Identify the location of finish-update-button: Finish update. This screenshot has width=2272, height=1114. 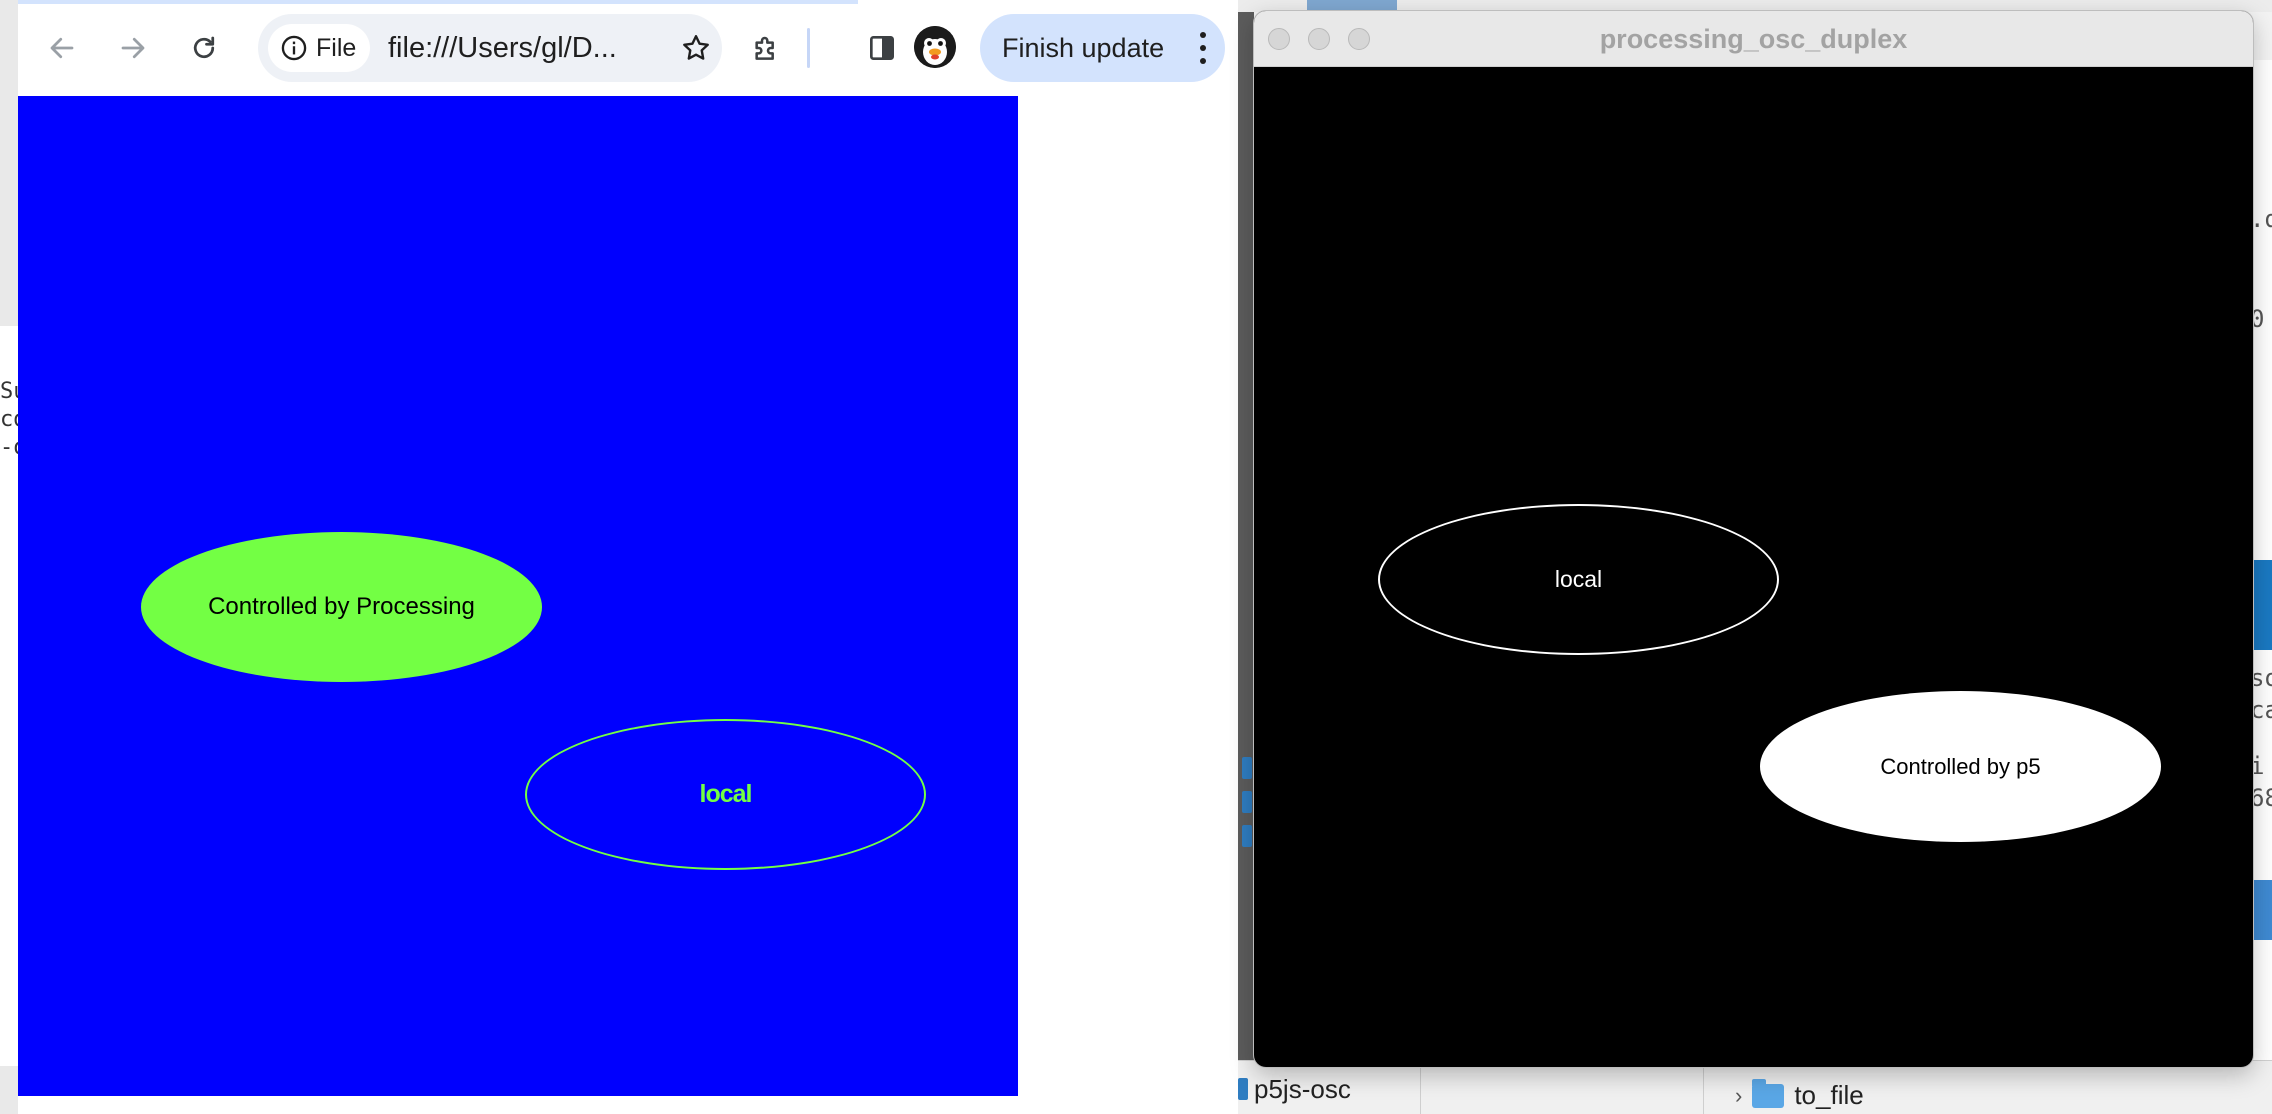
(1102, 48).